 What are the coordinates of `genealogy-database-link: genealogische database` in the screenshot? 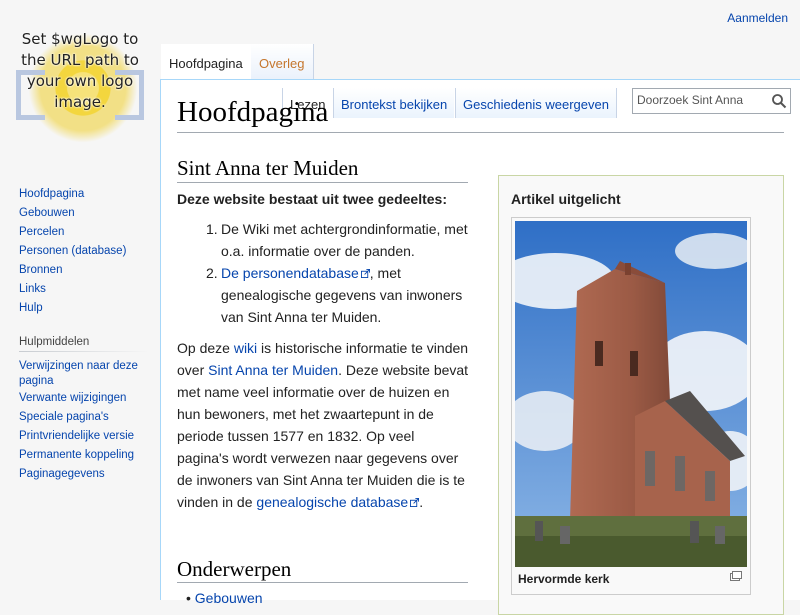 It's located at (338, 502).